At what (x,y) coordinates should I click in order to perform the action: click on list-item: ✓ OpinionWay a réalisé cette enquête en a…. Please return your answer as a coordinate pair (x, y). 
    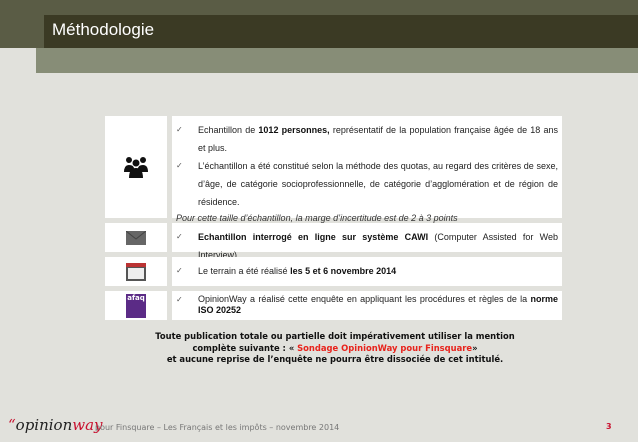
    Looking at the image, I should click on (367, 305).